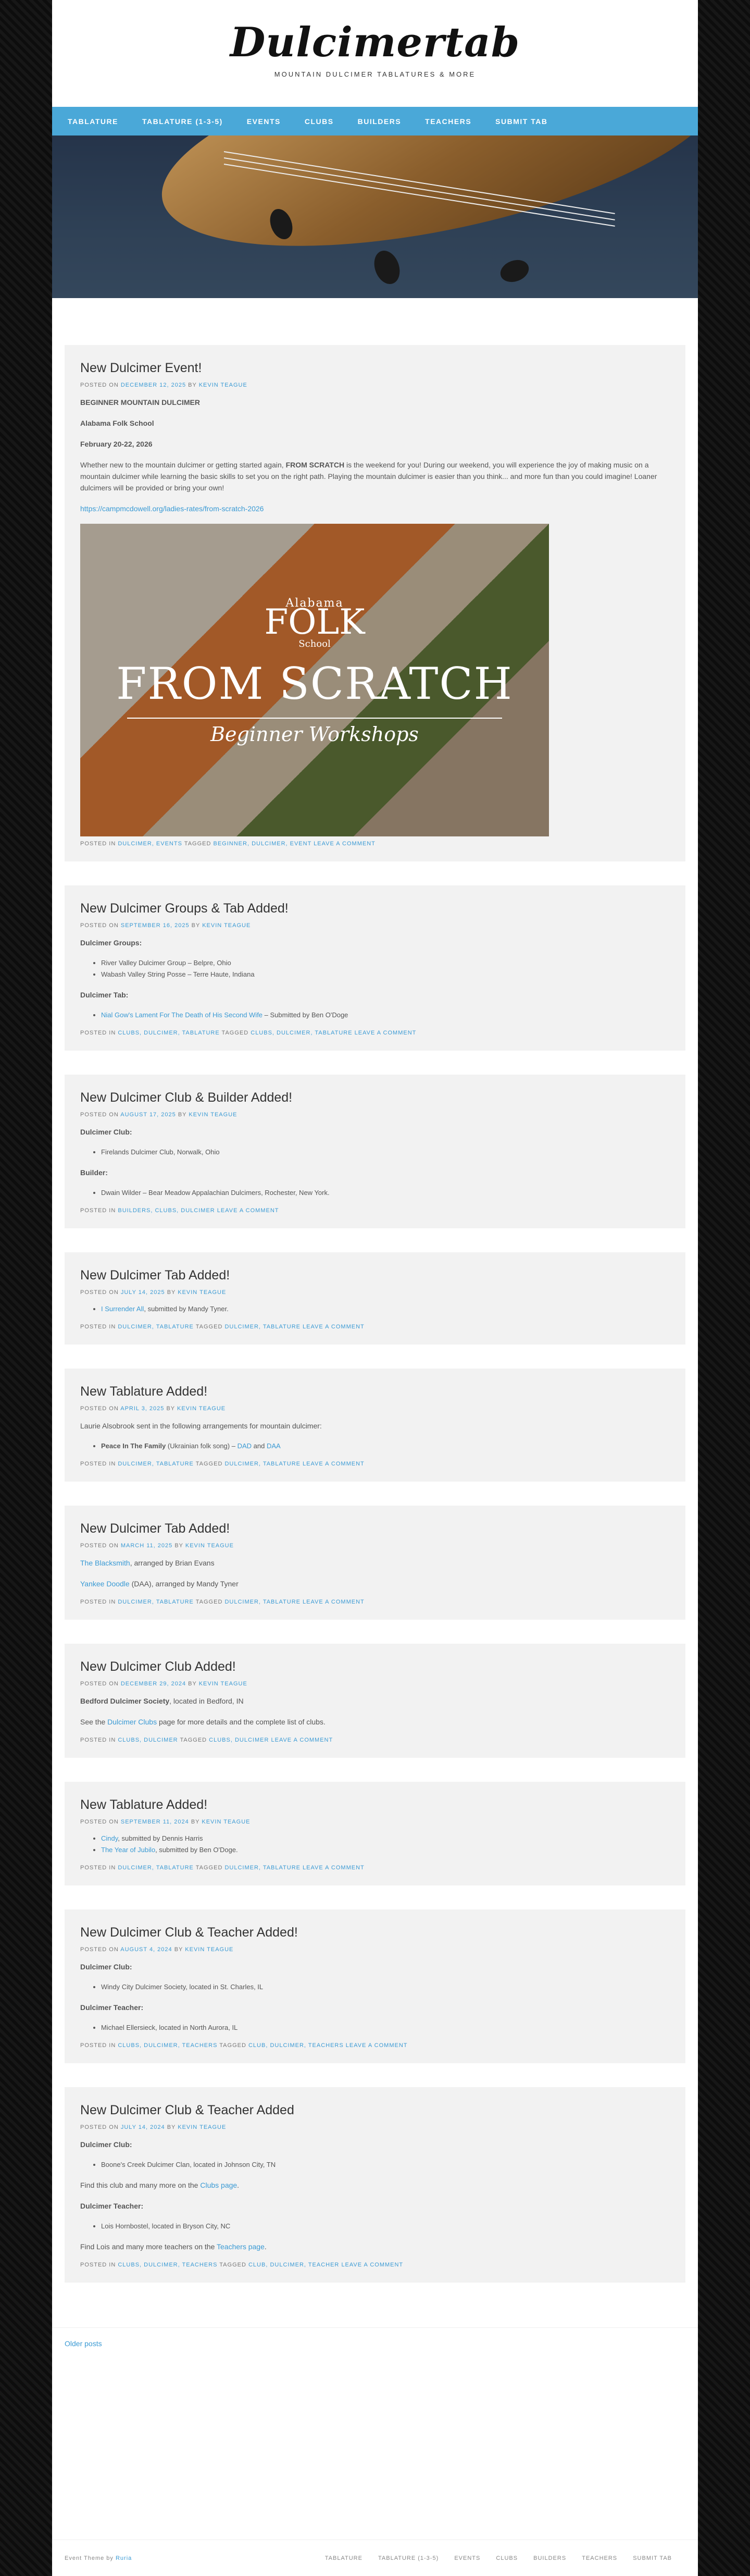 The width and height of the screenshot is (750, 2576). I want to click on post-date: DECEMBER 29, 2024, so click(153, 1684).